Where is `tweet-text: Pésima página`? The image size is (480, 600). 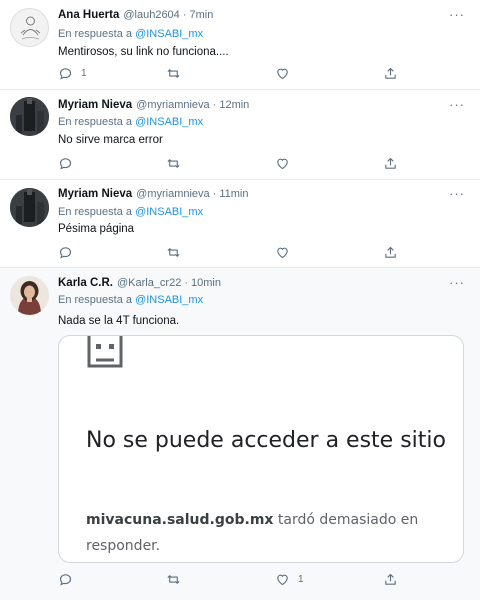 tweet-text: Pésima página is located at coordinates (96, 229).